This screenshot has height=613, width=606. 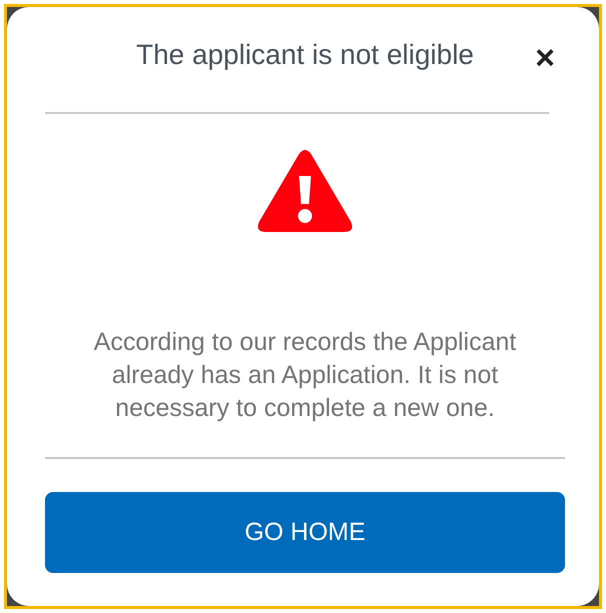 I want to click on dialog-title: The applicant is not eligible, so click(x=305, y=55).